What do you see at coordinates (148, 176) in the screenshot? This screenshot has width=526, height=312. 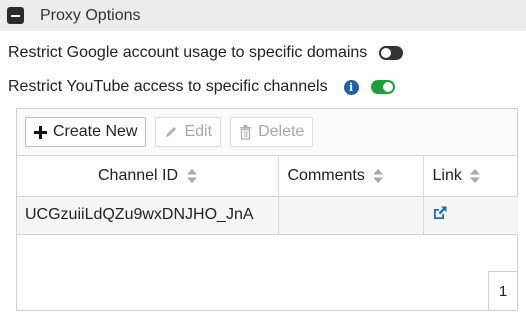 I see `column-header-channel-id: Channel ID` at bounding box center [148, 176].